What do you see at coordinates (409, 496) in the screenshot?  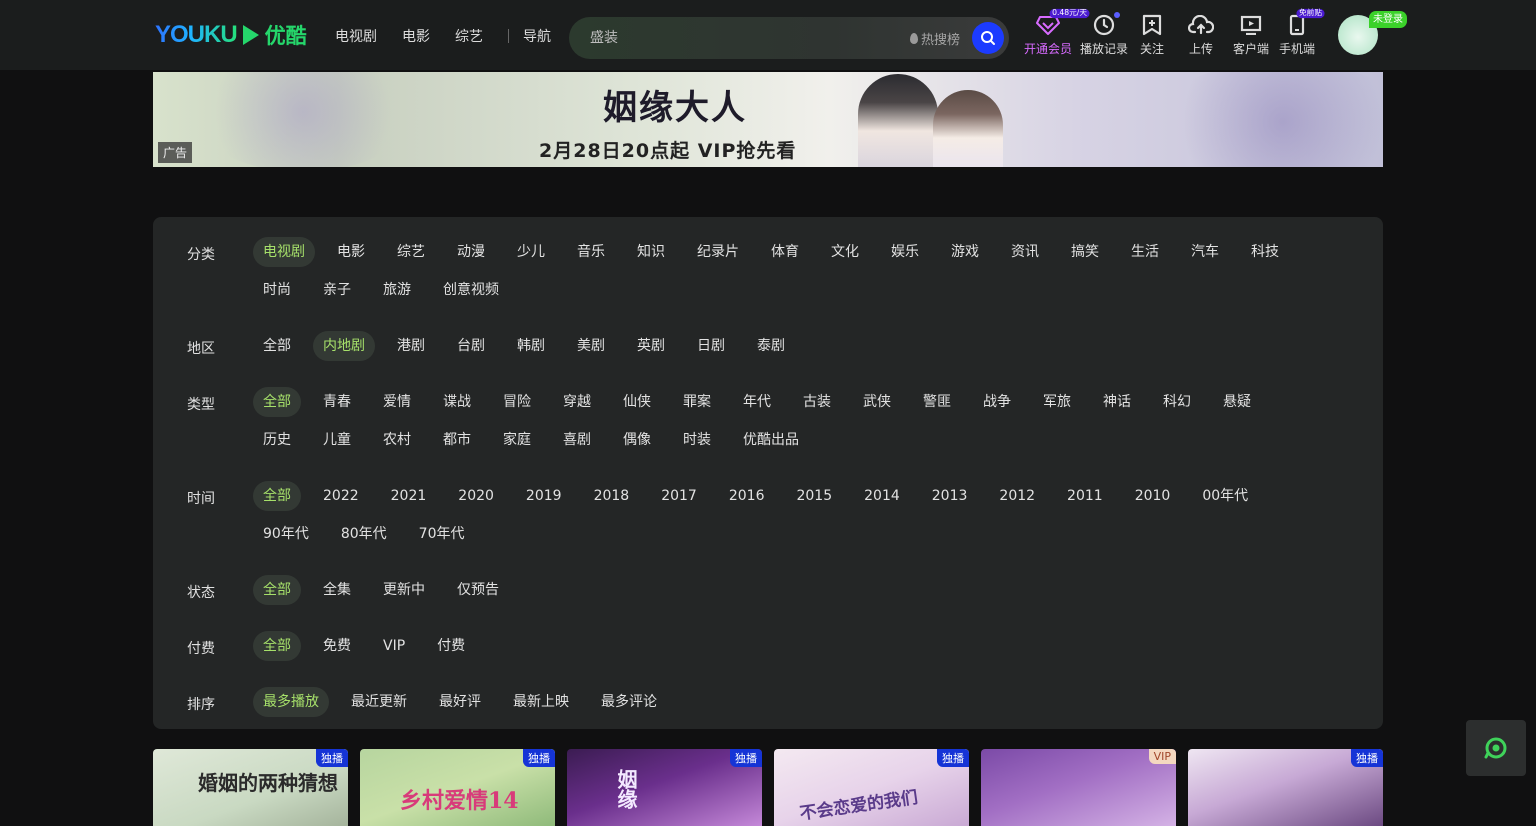 I see `filter-option: 2021` at bounding box center [409, 496].